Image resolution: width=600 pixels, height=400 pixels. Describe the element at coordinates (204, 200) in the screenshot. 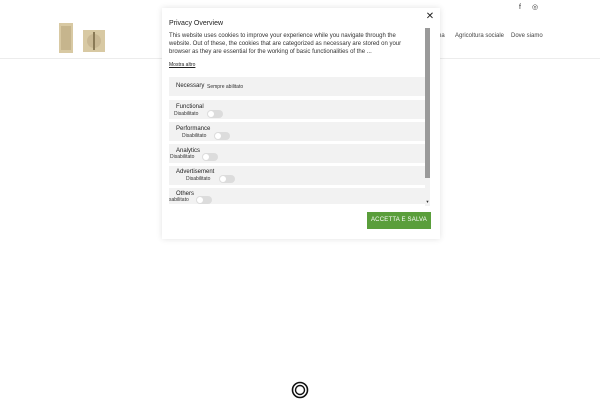

I see `others-toggle` at that location.